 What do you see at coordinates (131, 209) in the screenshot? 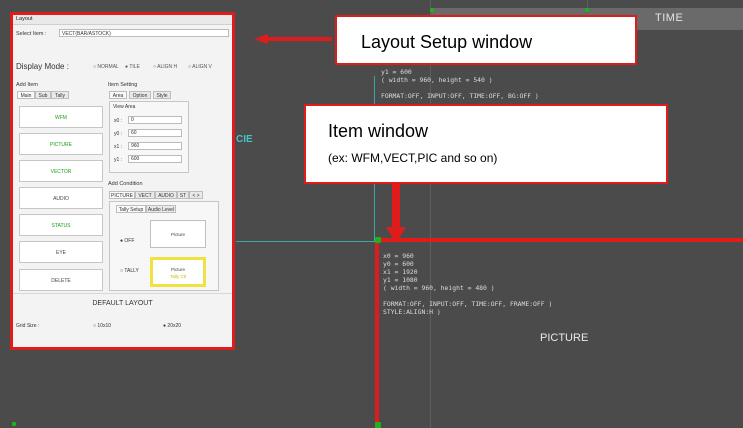
I see `tab-tally-setup: Tally Setup` at bounding box center [131, 209].